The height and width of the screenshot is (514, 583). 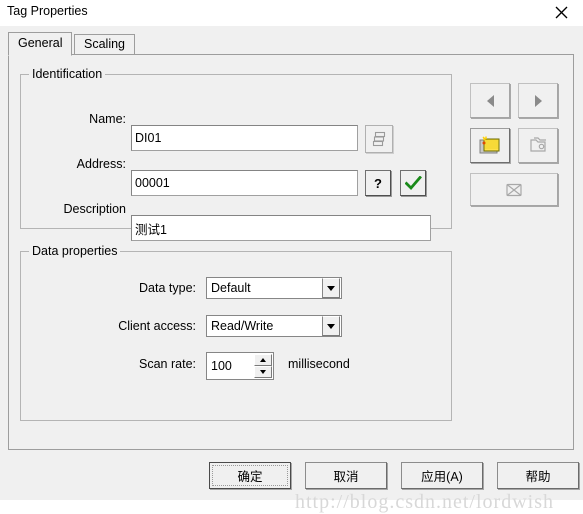 I want to click on next-tag-button, so click(x=538, y=100).